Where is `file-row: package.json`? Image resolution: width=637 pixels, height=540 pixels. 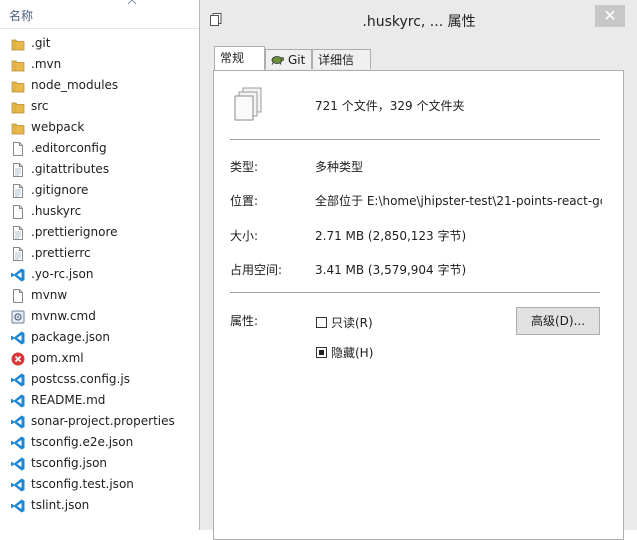
file-row: package.json is located at coordinates (100, 337).